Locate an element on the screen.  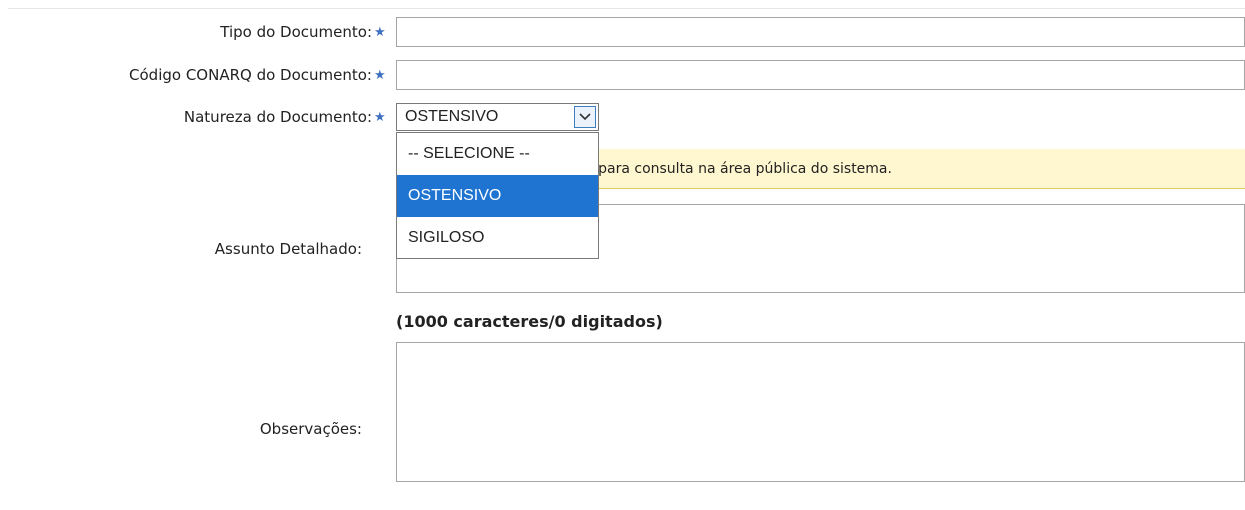
codigo-conarq-input is located at coordinates (820, 75).